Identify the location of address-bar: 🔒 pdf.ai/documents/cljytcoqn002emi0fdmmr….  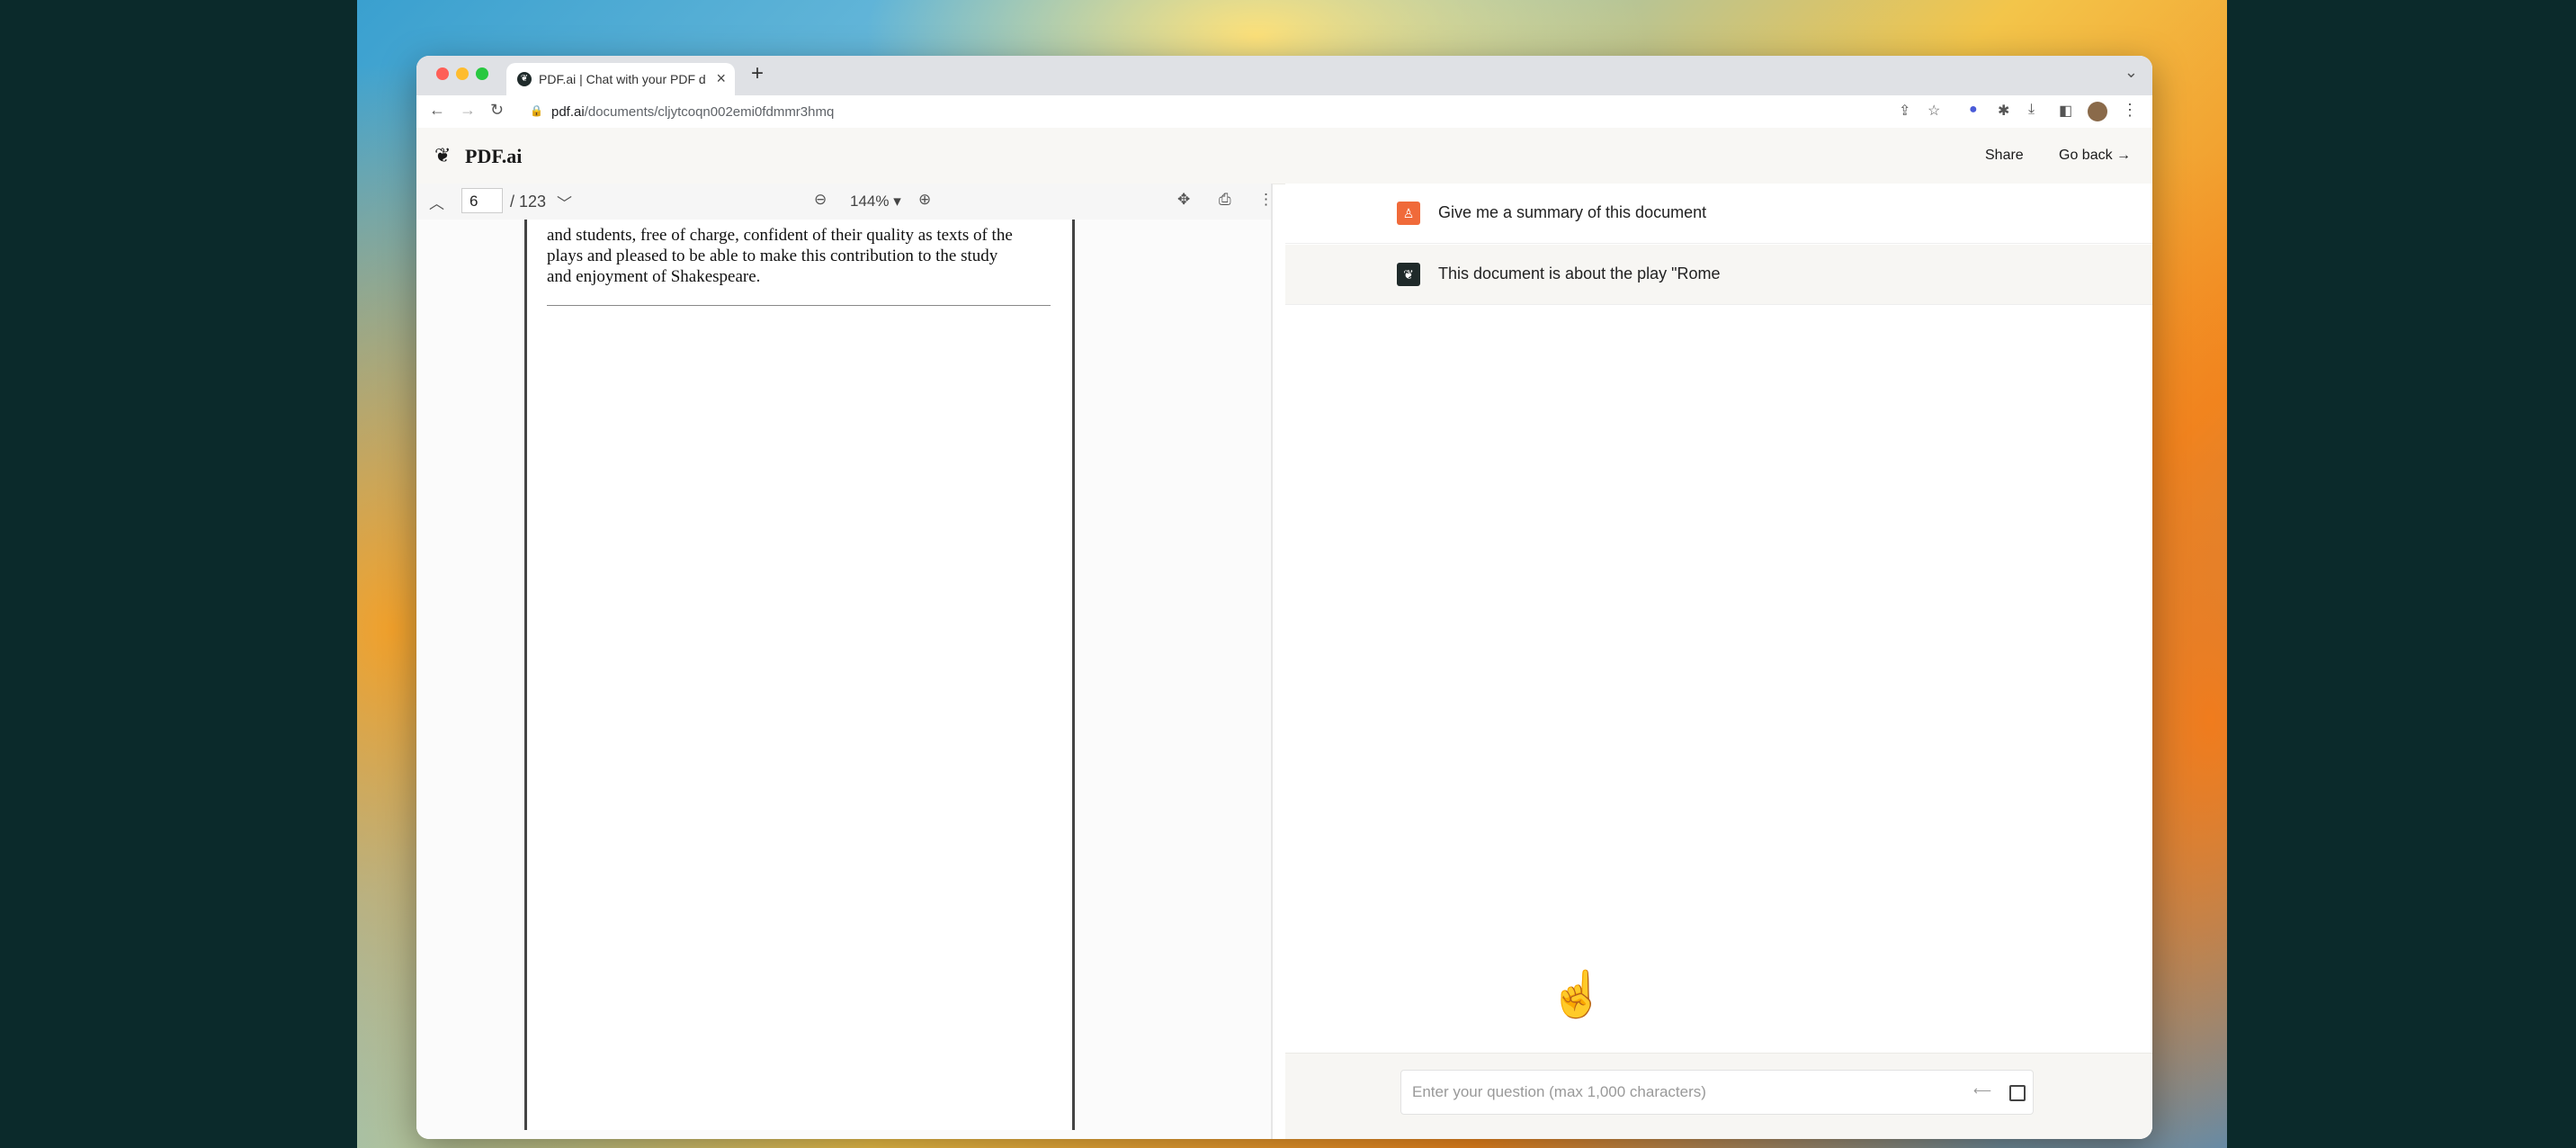
(1141, 111).